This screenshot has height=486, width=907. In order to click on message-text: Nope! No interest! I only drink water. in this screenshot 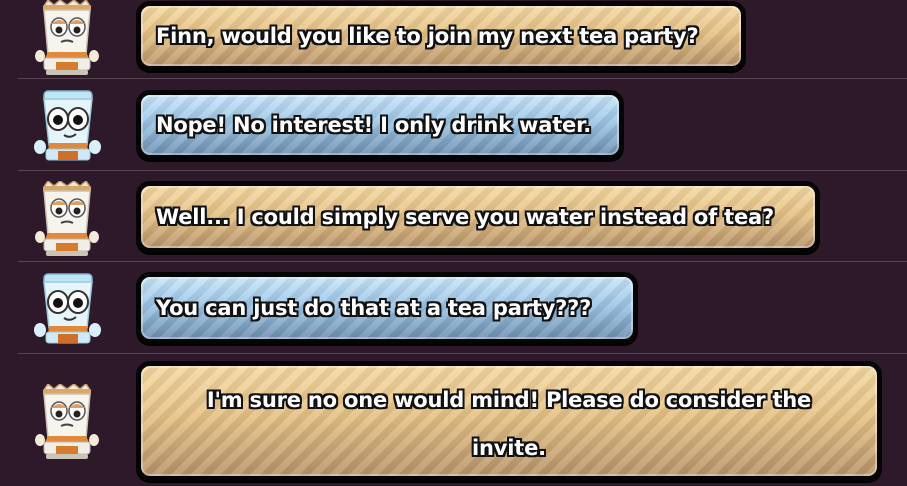, I will do `click(374, 125)`.